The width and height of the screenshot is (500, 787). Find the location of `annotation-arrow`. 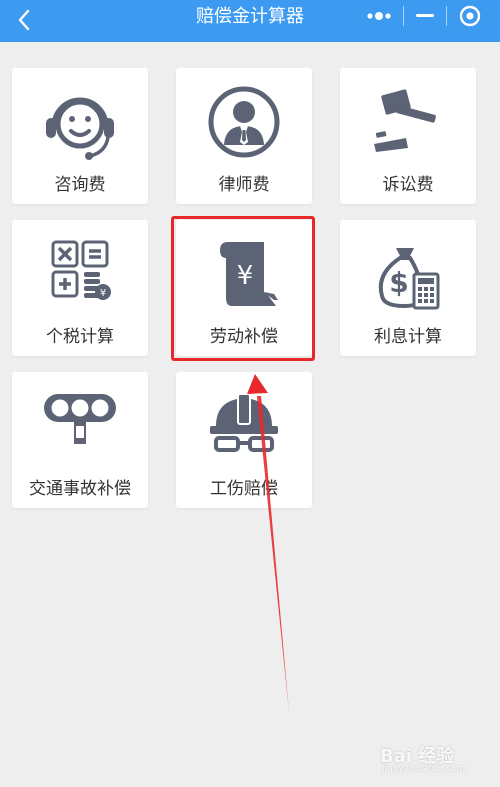

annotation-arrow is located at coordinates (268, 543).